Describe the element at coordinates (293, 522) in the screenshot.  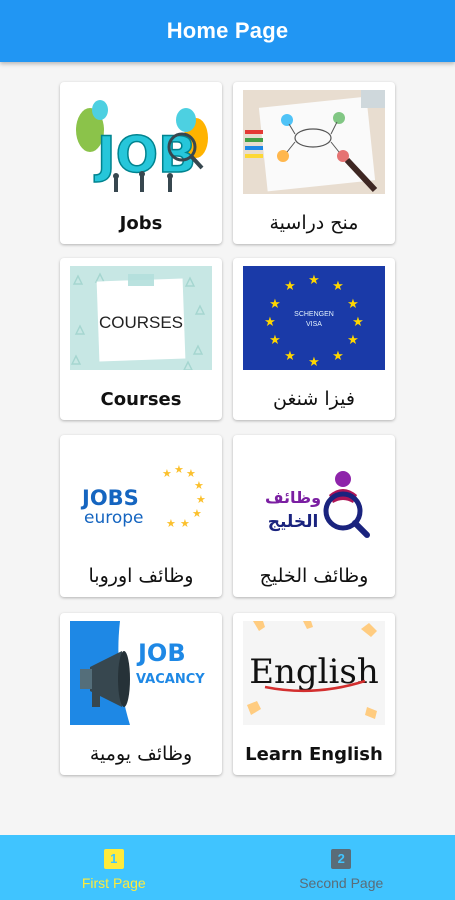
I see `image-text: الخليج` at that location.